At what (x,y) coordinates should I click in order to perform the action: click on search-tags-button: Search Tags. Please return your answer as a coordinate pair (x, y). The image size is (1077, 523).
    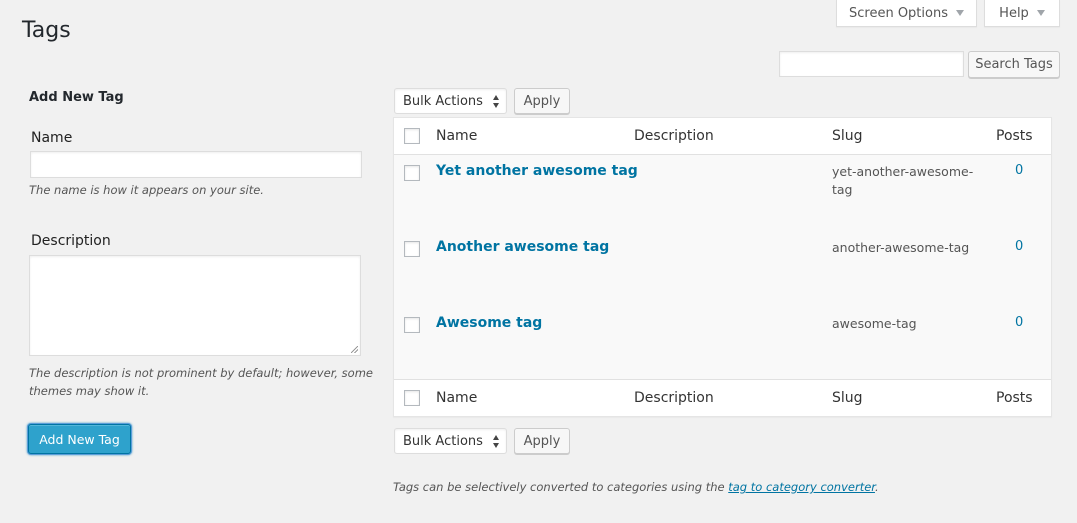
    Looking at the image, I should click on (1014, 64).